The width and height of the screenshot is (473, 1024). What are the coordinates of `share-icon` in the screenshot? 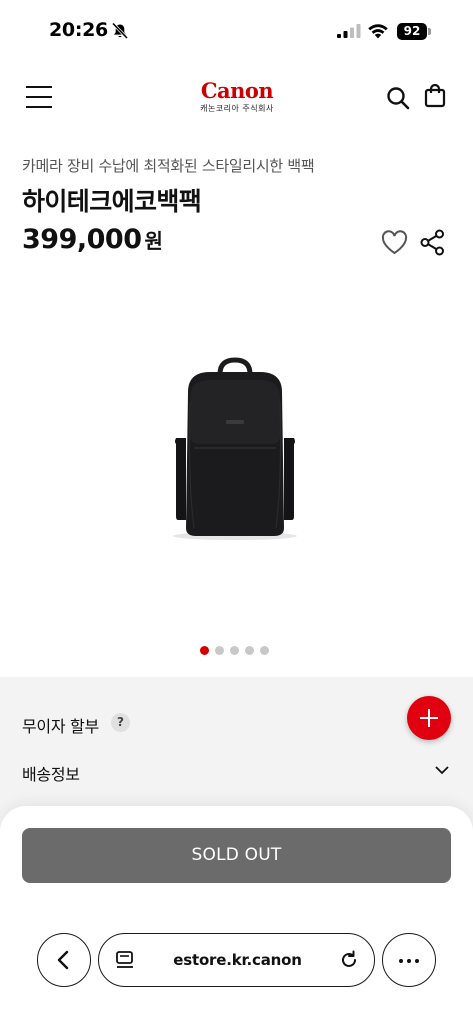 It's located at (432, 242).